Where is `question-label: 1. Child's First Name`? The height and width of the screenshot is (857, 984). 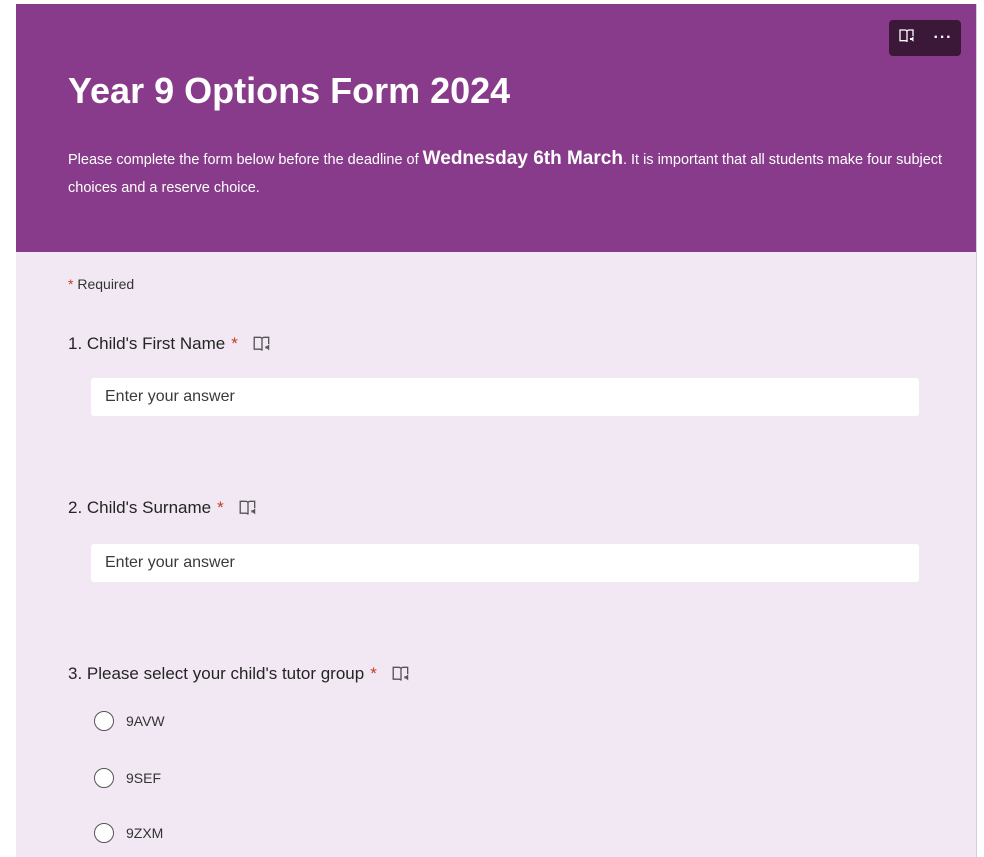
question-label: 1. Child's First Name is located at coordinates (147, 343).